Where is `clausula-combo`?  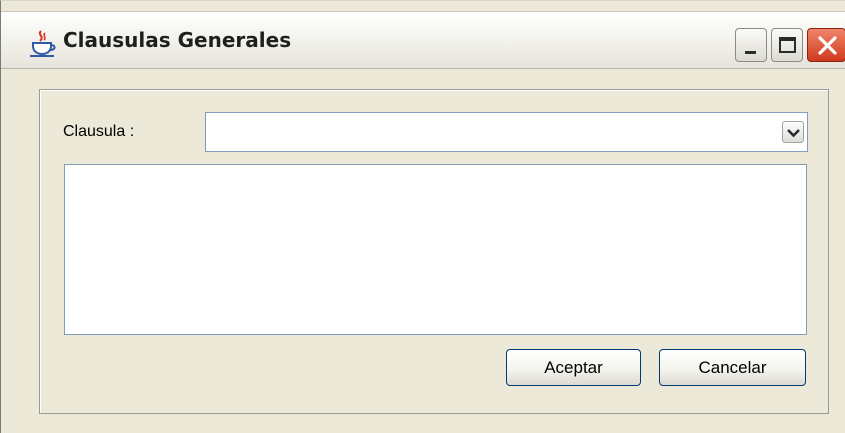 clausula-combo is located at coordinates (506, 132).